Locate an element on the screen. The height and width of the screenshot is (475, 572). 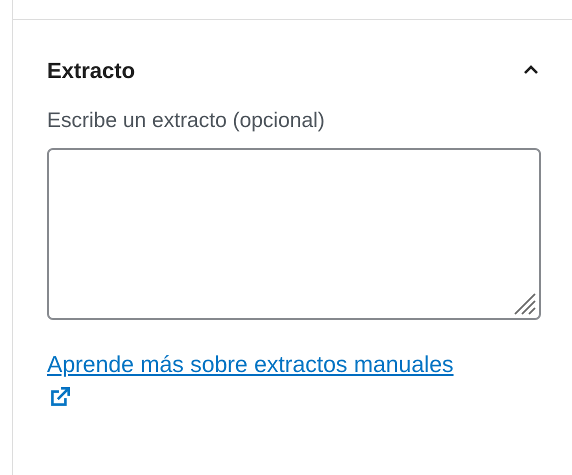
panel-header: Extracto is located at coordinates (294, 70).